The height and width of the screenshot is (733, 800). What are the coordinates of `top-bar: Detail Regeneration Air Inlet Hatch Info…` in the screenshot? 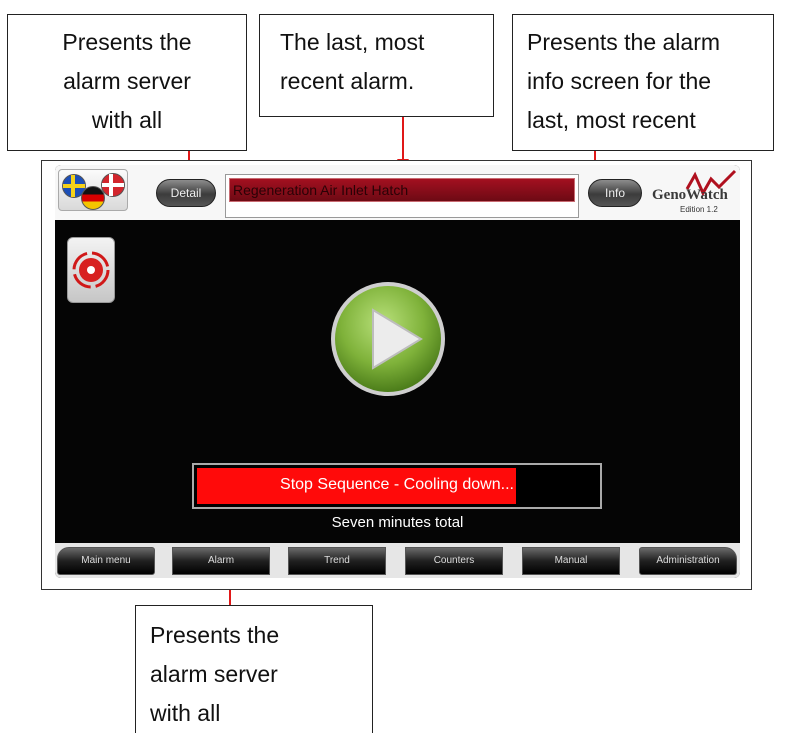 It's located at (397, 192).